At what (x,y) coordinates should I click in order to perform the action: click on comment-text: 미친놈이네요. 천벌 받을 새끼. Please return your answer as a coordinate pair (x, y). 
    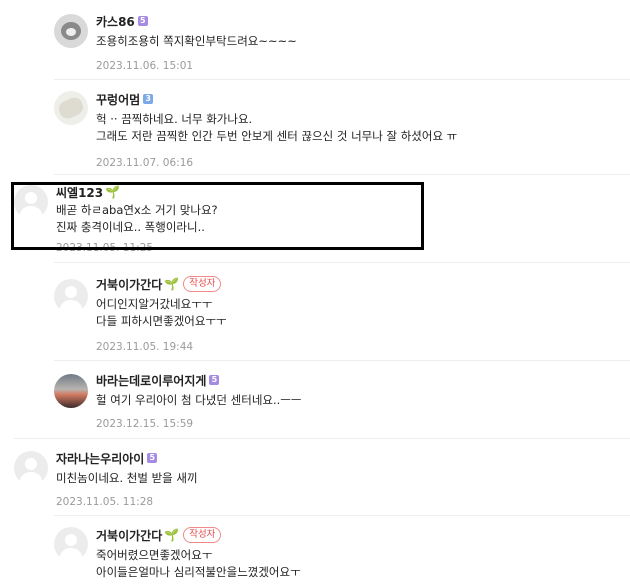
    Looking at the image, I should click on (127, 478).